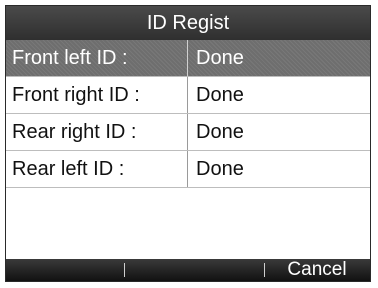 This screenshot has width=378, height=288. What do you see at coordinates (97, 132) in the screenshot?
I see `row-label: Rear right ID :` at bounding box center [97, 132].